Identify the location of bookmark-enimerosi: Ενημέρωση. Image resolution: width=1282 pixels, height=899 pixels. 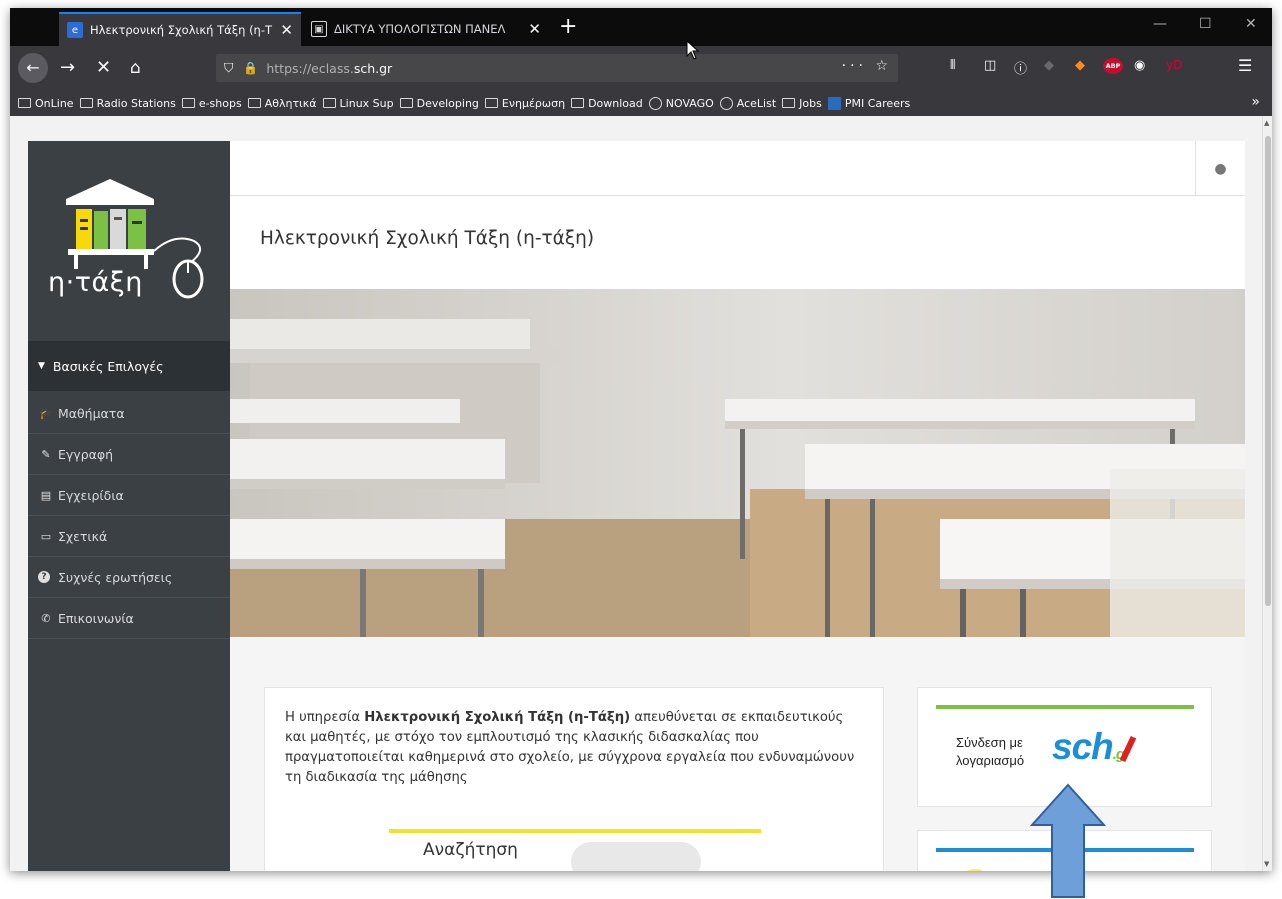
(524, 103).